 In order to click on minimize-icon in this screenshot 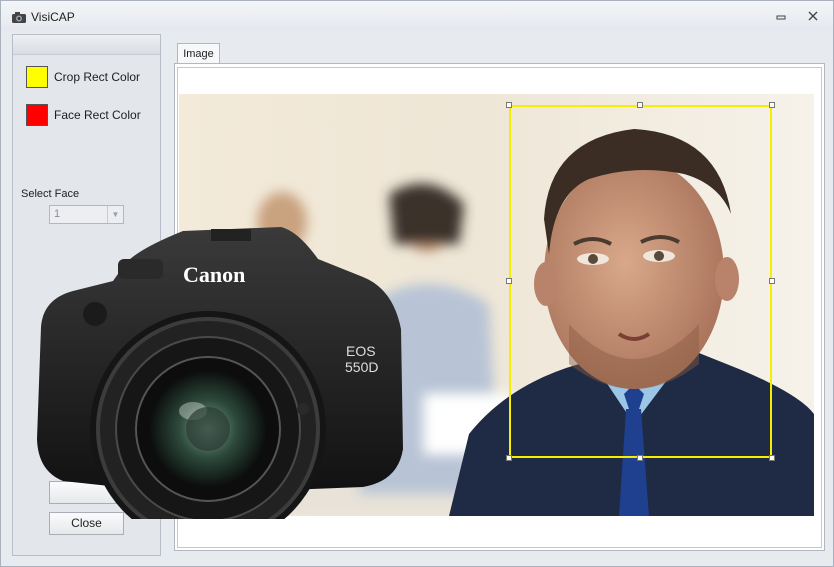, I will do `click(781, 17)`.